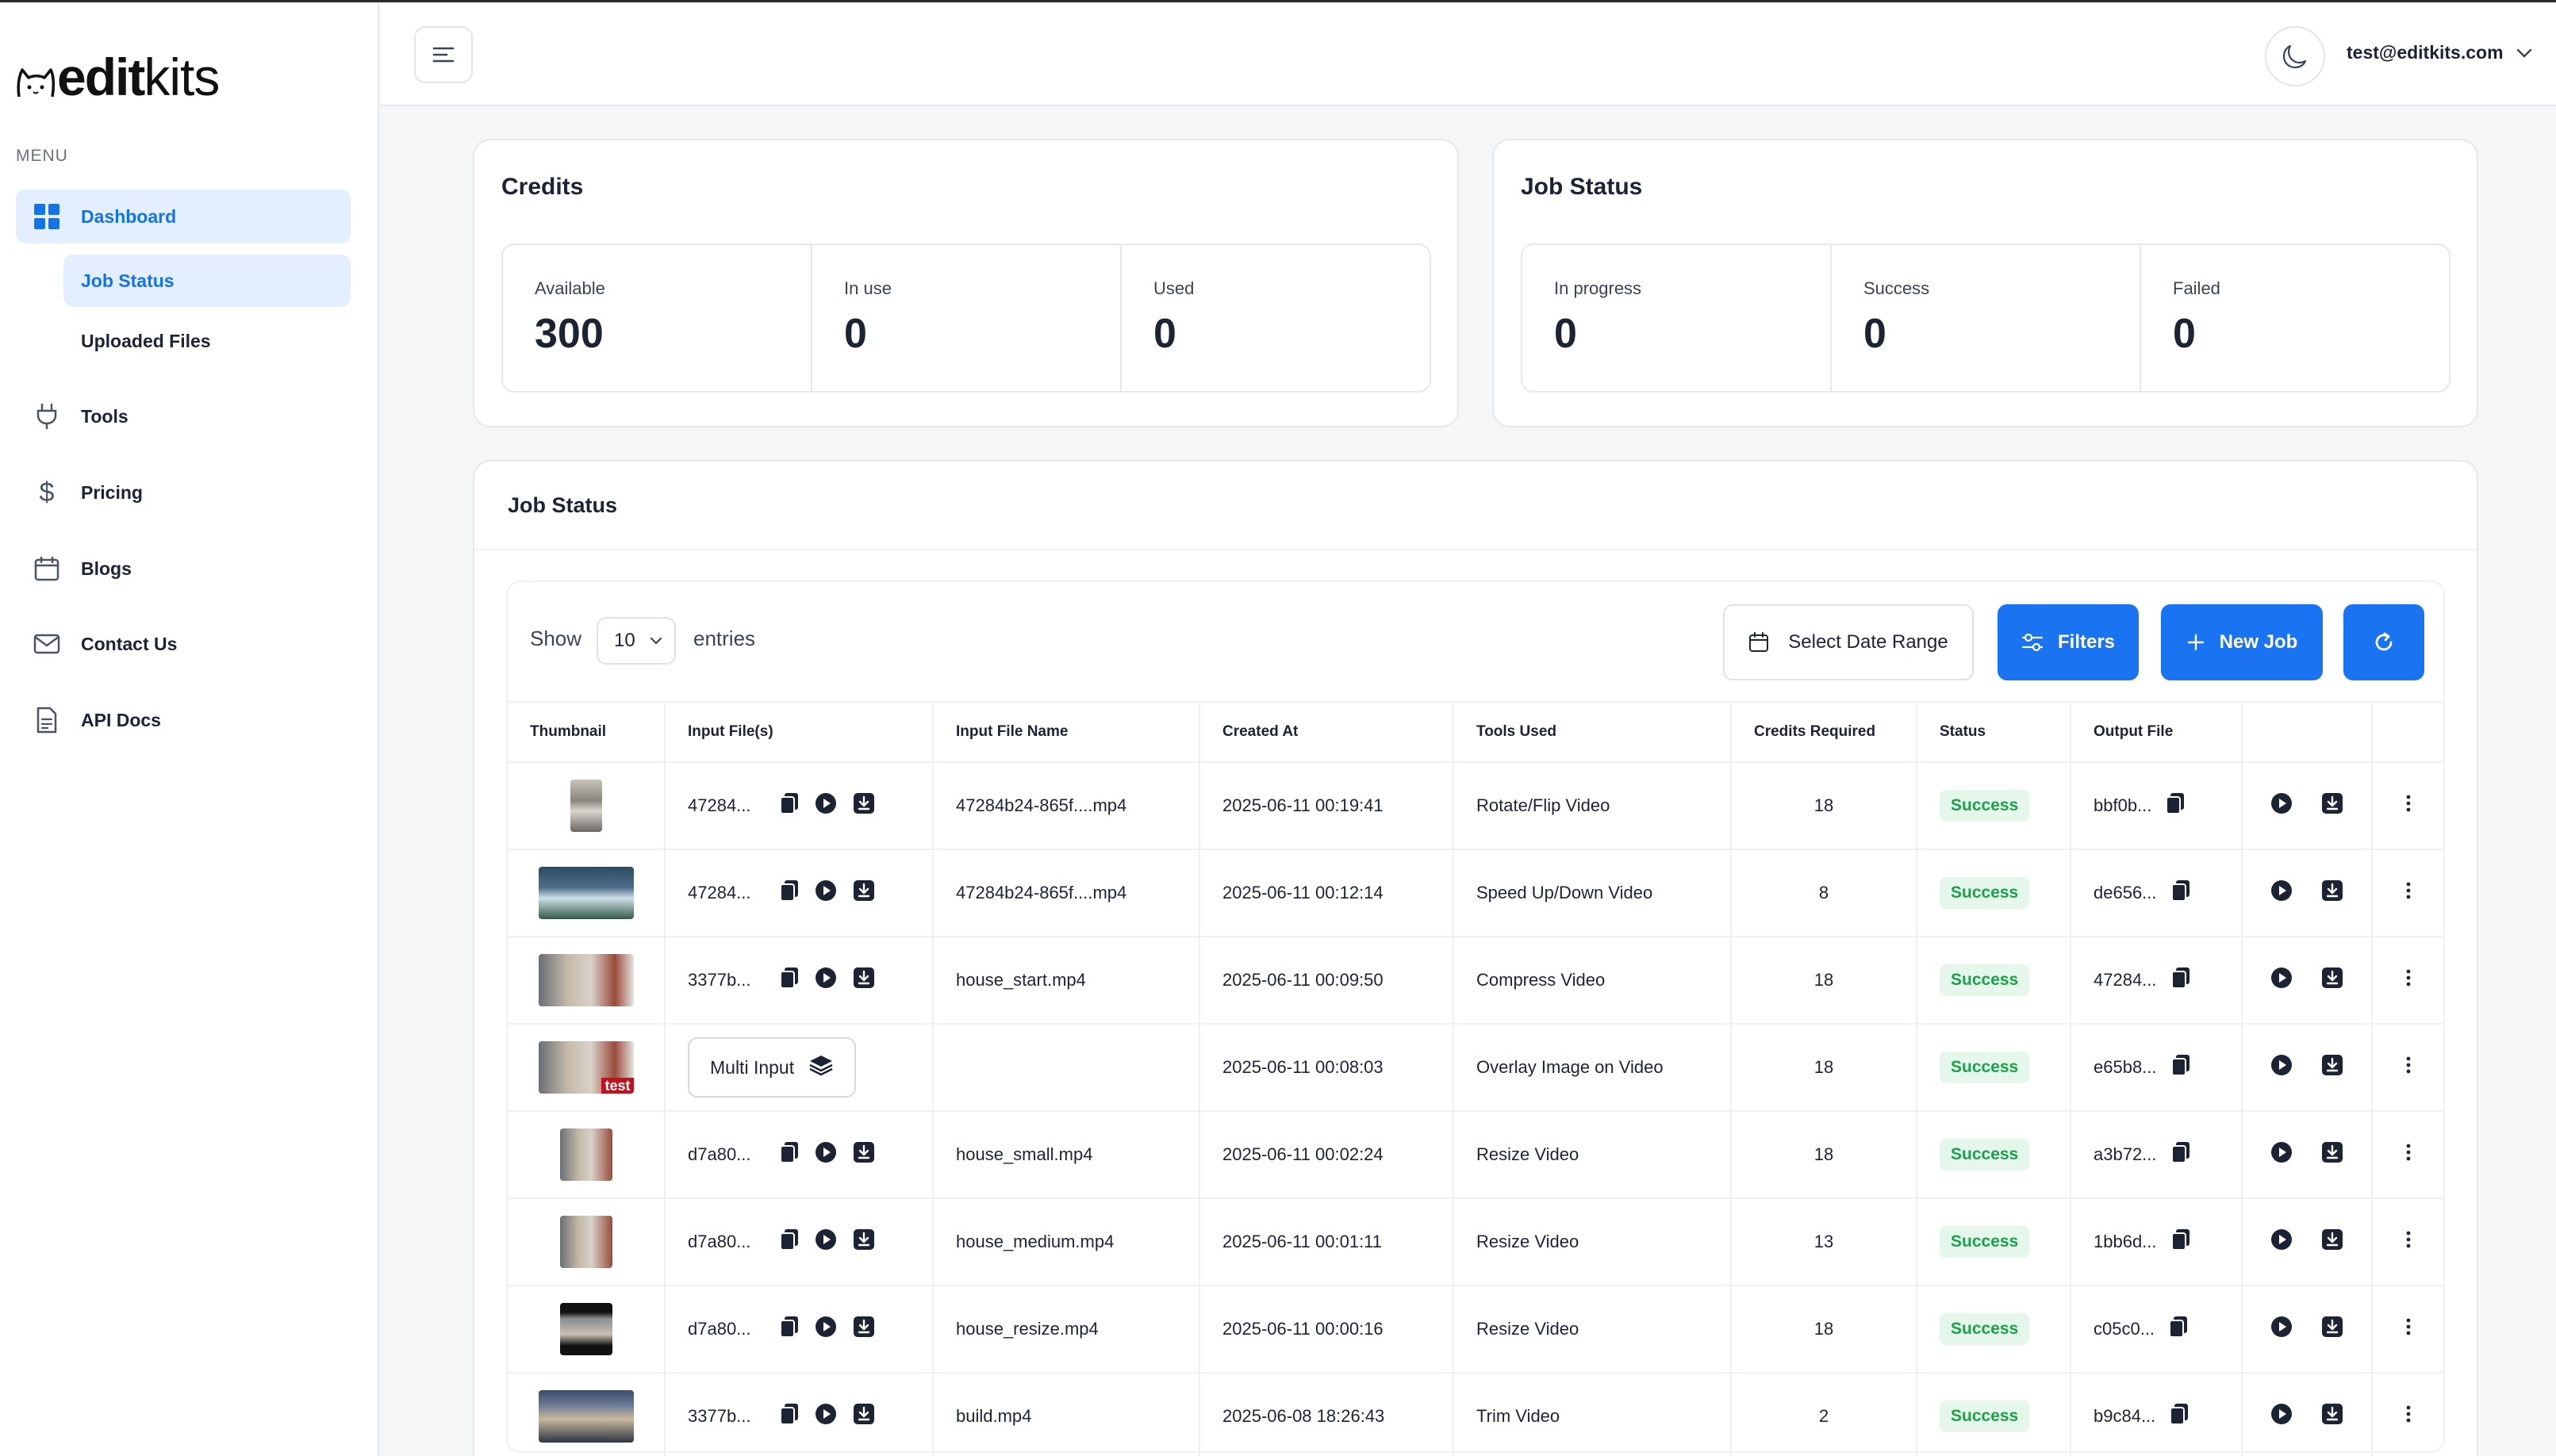 This screenshot has height=1456, width=2556. What do you see at coordinates (112, 492) in the screenshot?
I see `sidebar-item-label: Pricing` at bounding box center [112, 492].